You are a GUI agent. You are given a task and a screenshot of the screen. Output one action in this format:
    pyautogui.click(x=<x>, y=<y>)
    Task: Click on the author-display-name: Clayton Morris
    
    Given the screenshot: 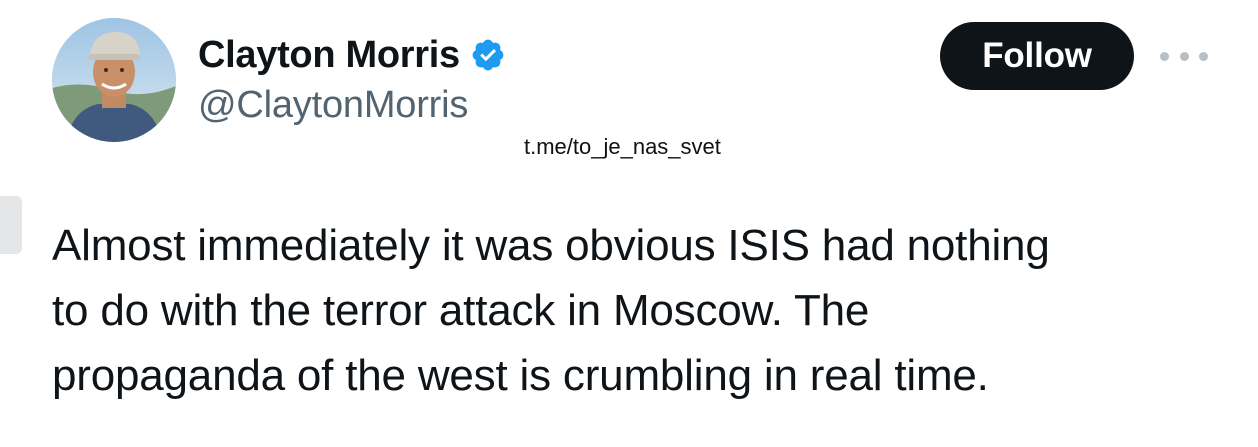 What is the action you would take?
    pyautogui.click(x=329, y=55)
    